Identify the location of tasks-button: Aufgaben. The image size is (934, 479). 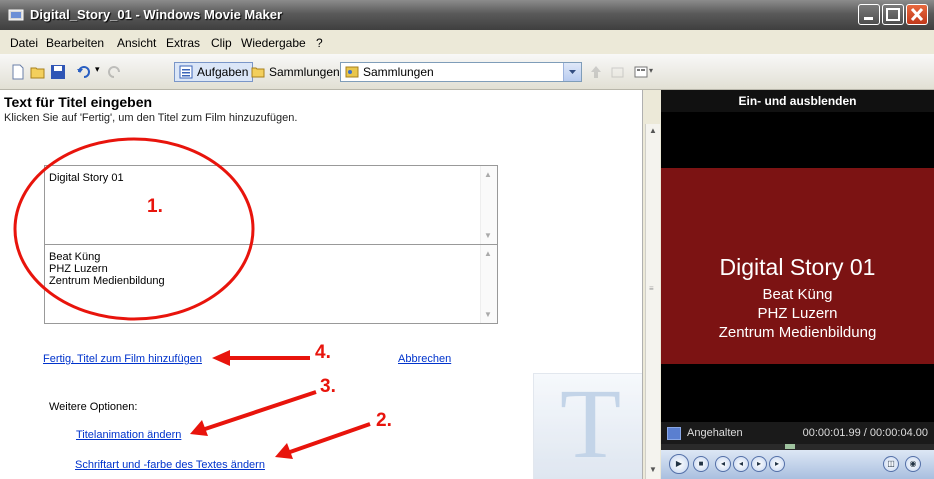
(214, 72).